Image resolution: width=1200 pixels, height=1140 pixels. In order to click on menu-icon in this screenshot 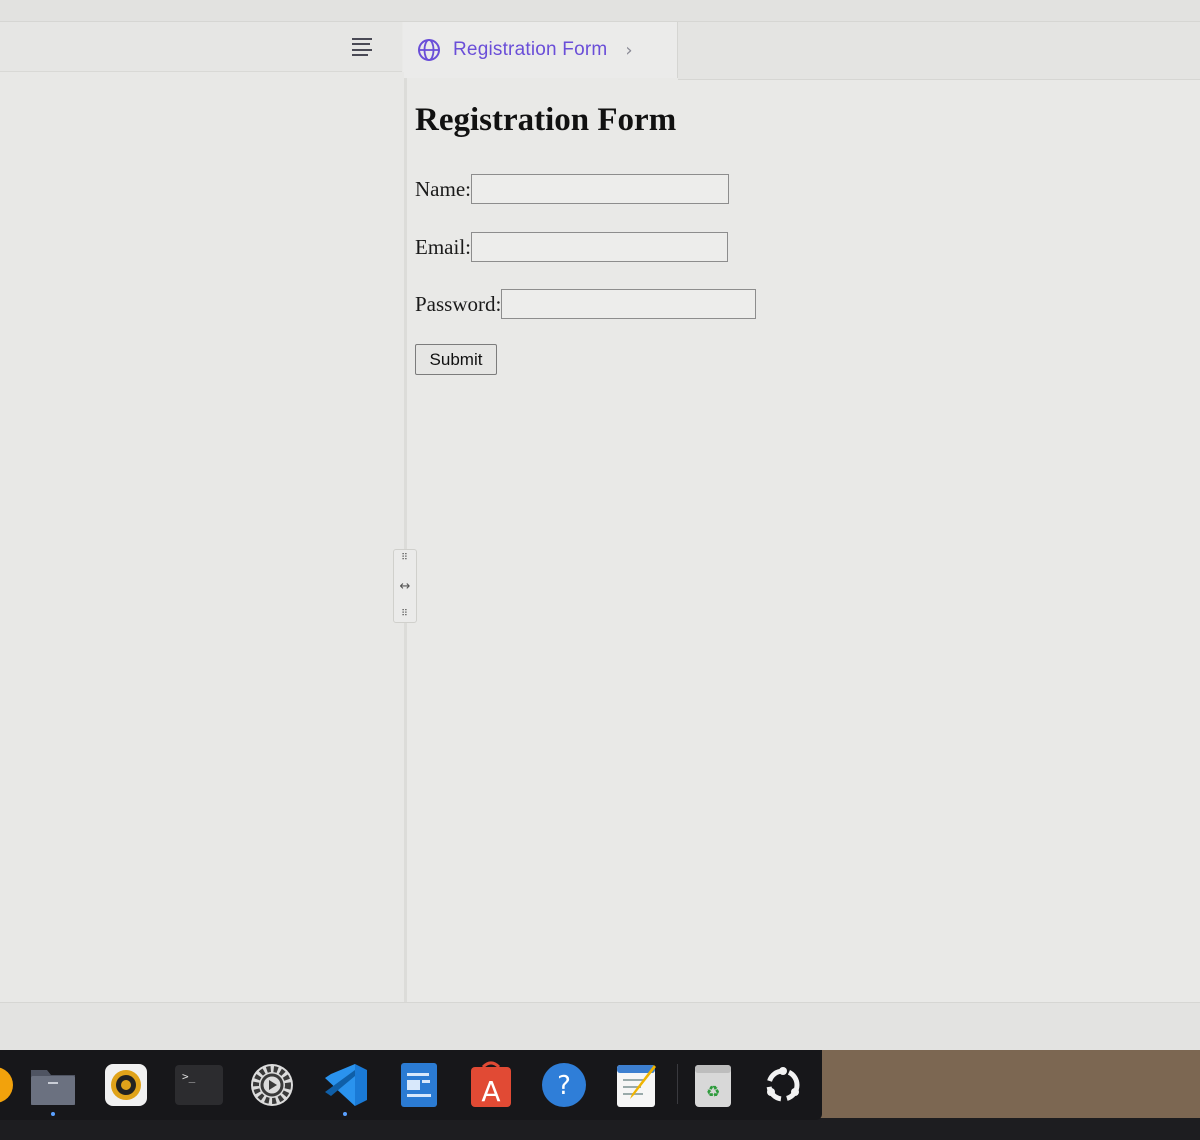, I will do `click(363, 47)`.